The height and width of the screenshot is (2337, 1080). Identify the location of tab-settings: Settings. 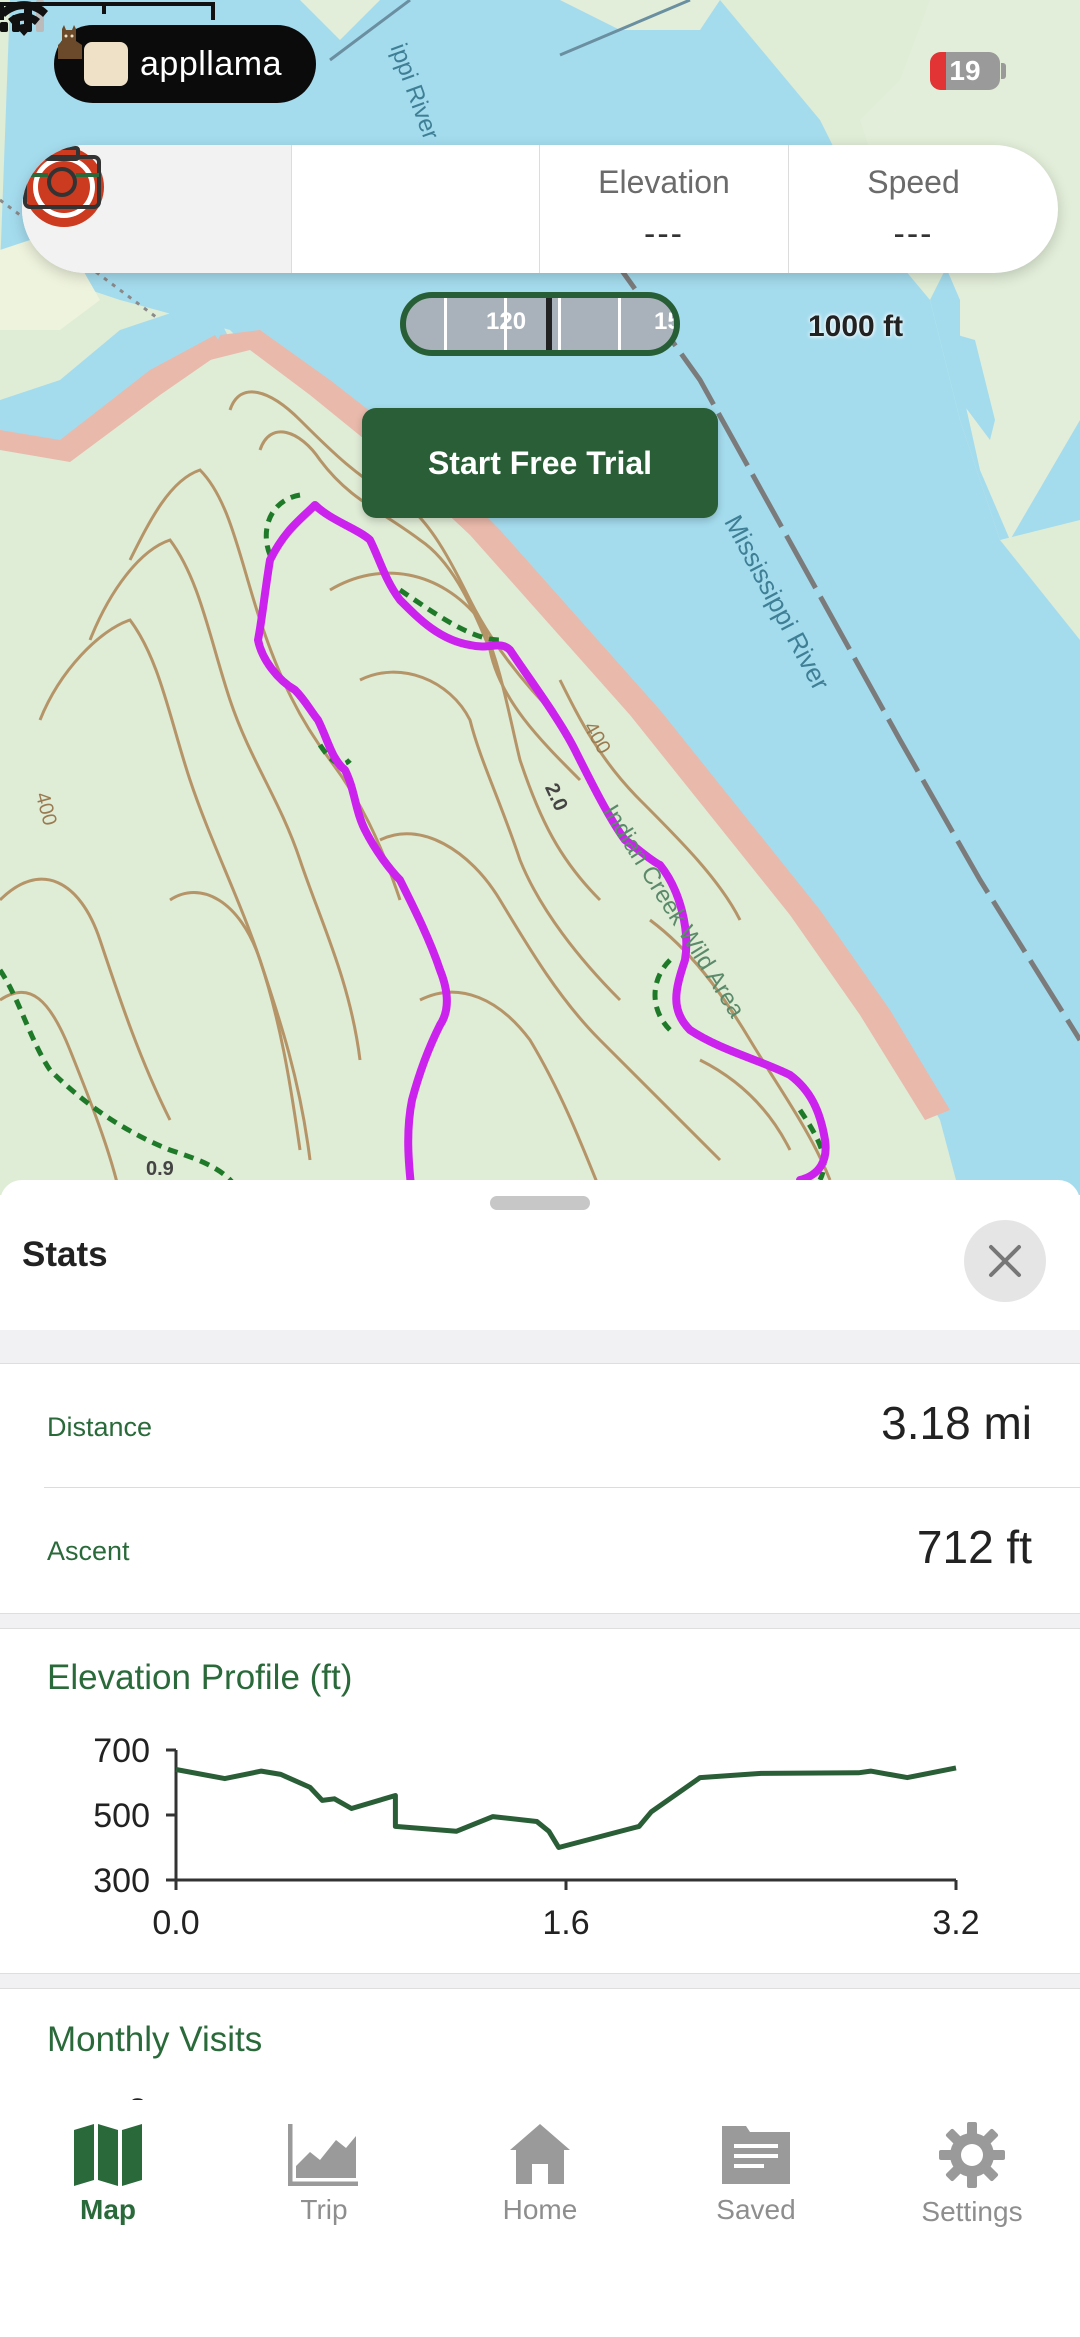
(972, 2170).